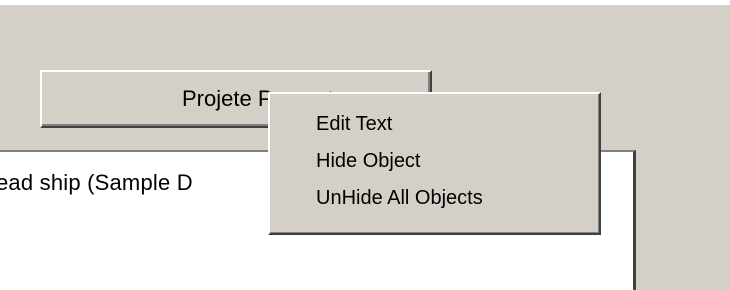 Image resolution: width=730 pixels, height=290 pixels. Describe the element at coordinates (434, 124) in the screenshot. I see `menu-item-edit-text: Edit Text` at that location.